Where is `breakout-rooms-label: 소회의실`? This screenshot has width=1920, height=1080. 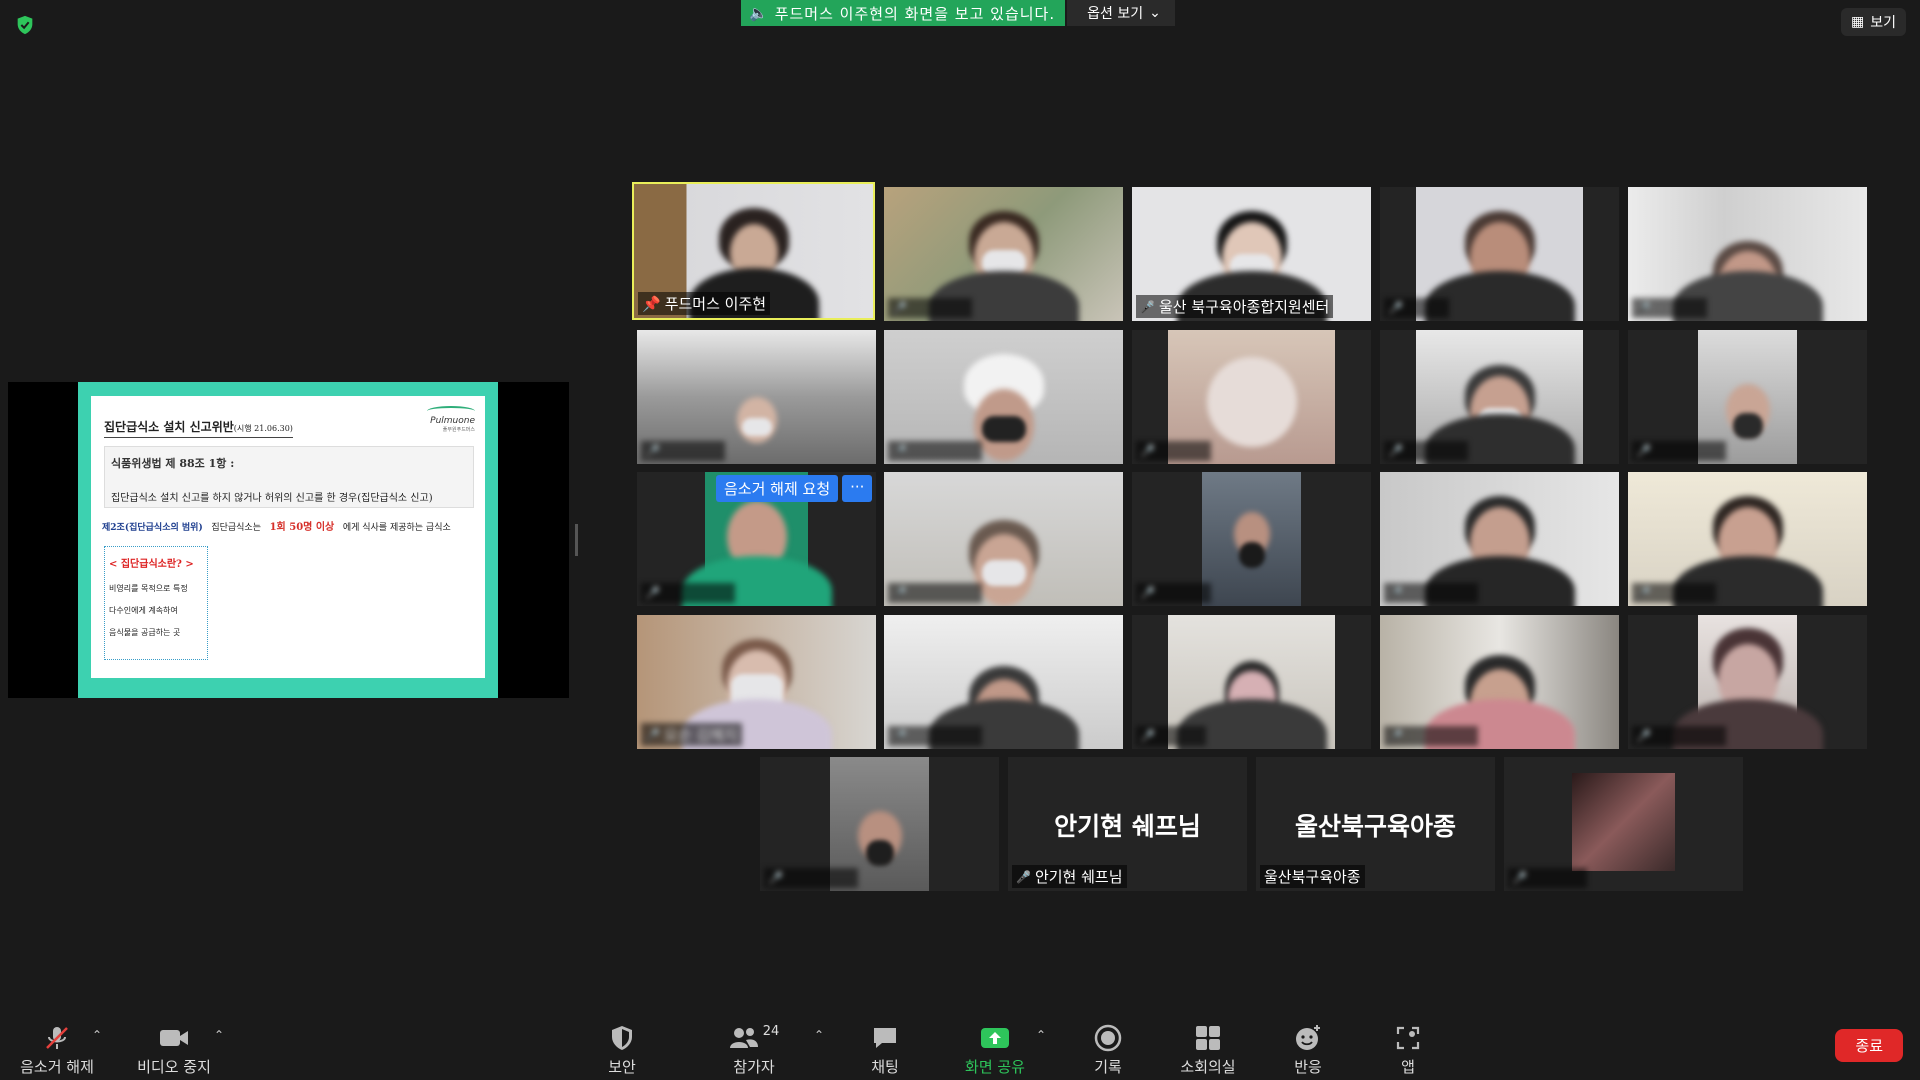 breakout-rooms-label: 소회의실 is located at coordinates (1208, 1067).